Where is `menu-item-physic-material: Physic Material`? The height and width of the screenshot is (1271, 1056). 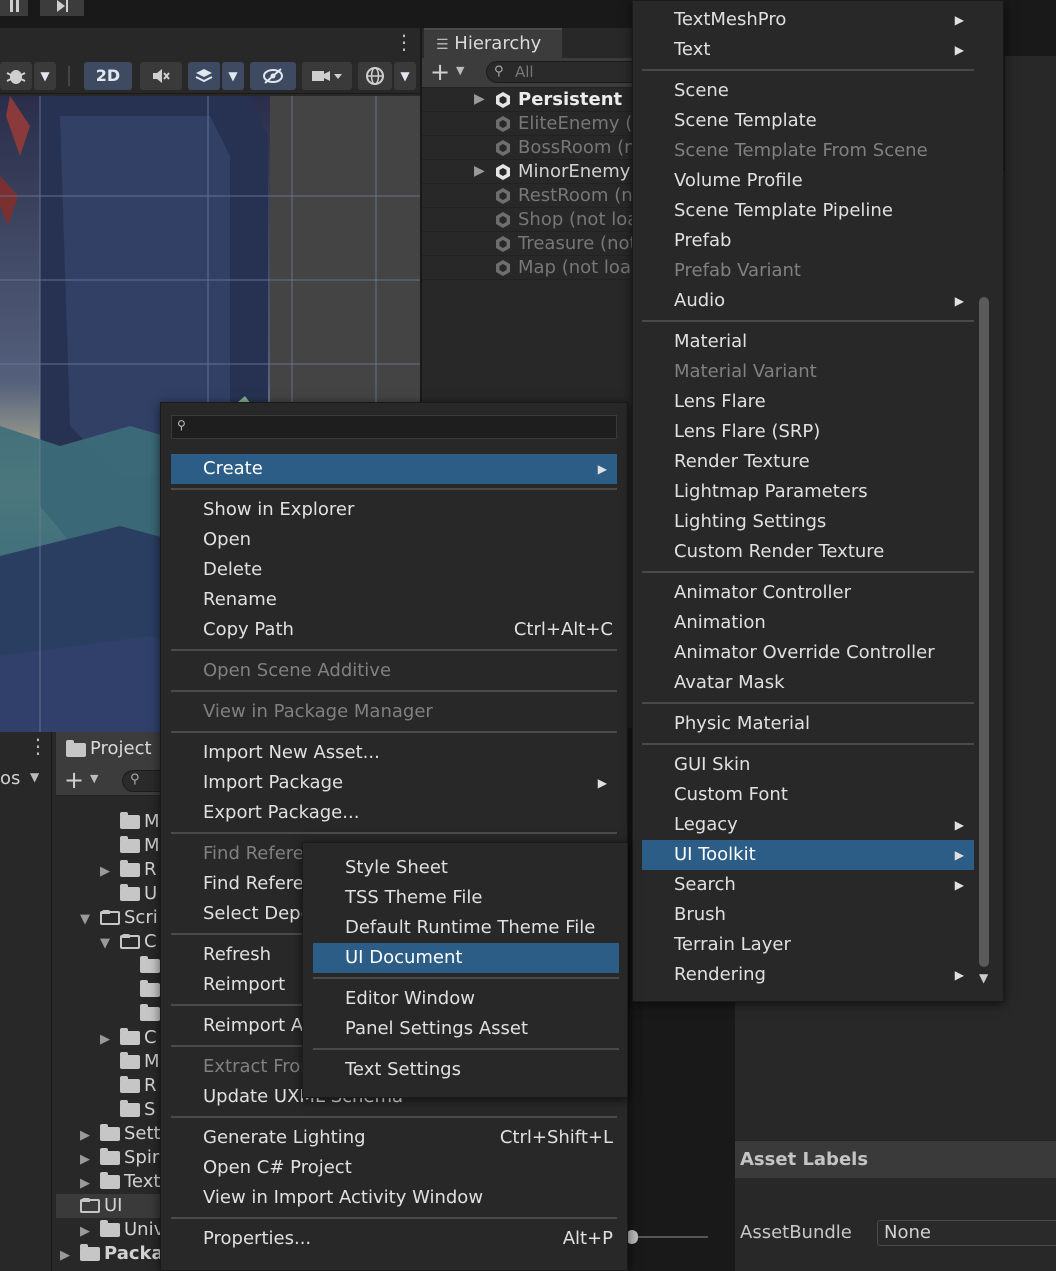
menu-item-physic-material: Physic Material is located at coordinates (808, 724).